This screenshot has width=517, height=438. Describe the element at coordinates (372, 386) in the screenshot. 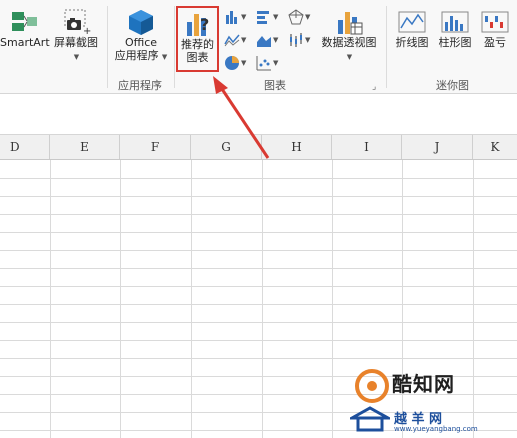

I see `watermark-logo-icon` at that location.